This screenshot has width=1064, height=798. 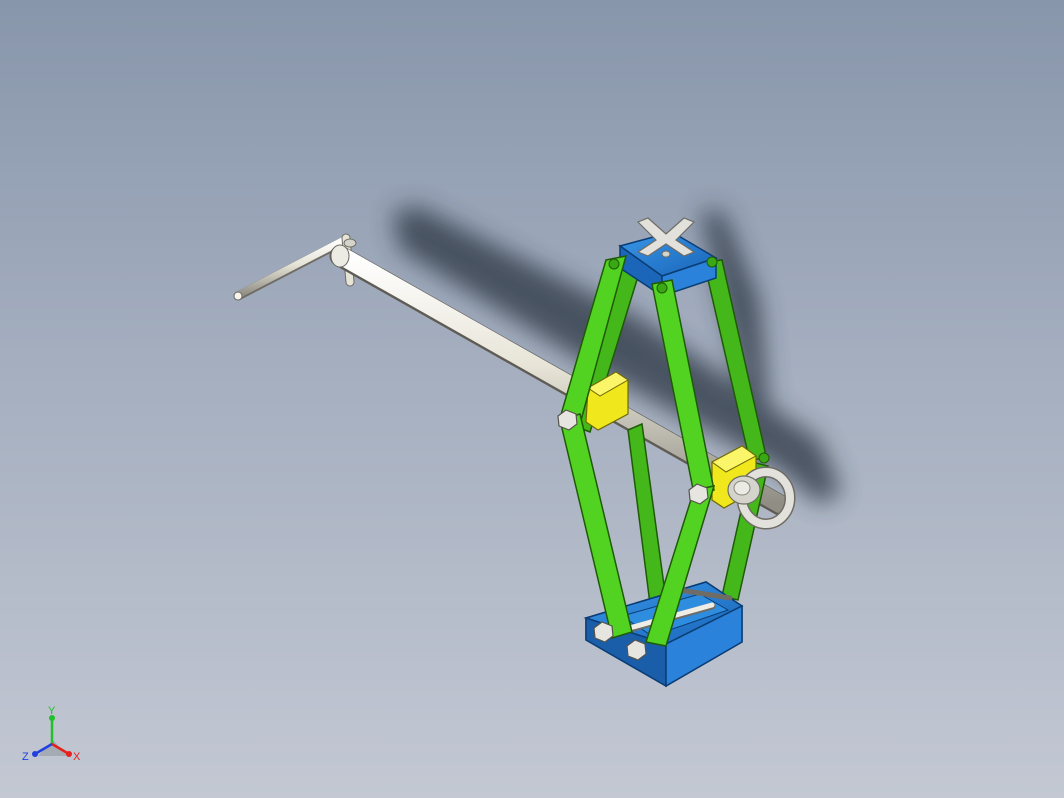 I want to click on triad-y-label: Y, so click(x=52, y=711).